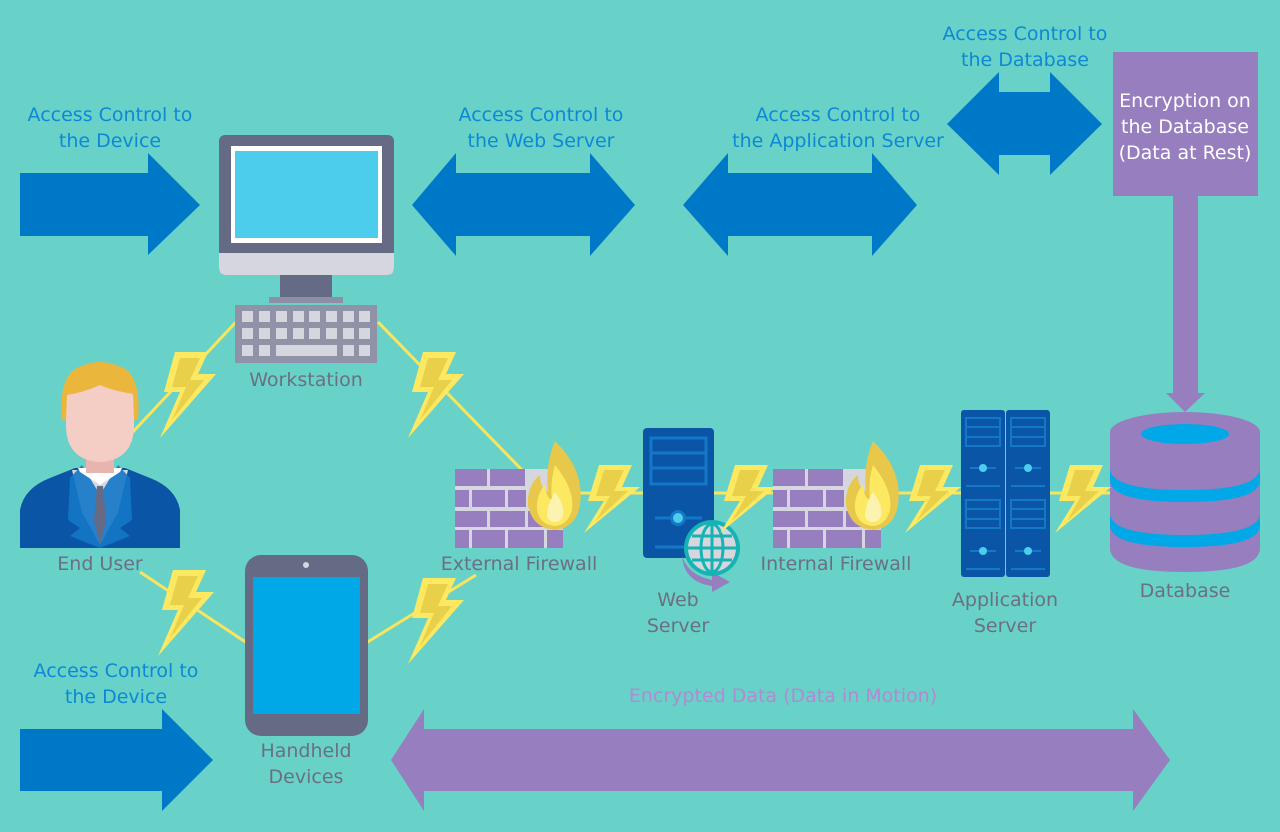  What do you see at coordinates (116, 697) in the screenshot?
I see `access-device-bottom-line2: the Device` at bounding box center [116, 697].